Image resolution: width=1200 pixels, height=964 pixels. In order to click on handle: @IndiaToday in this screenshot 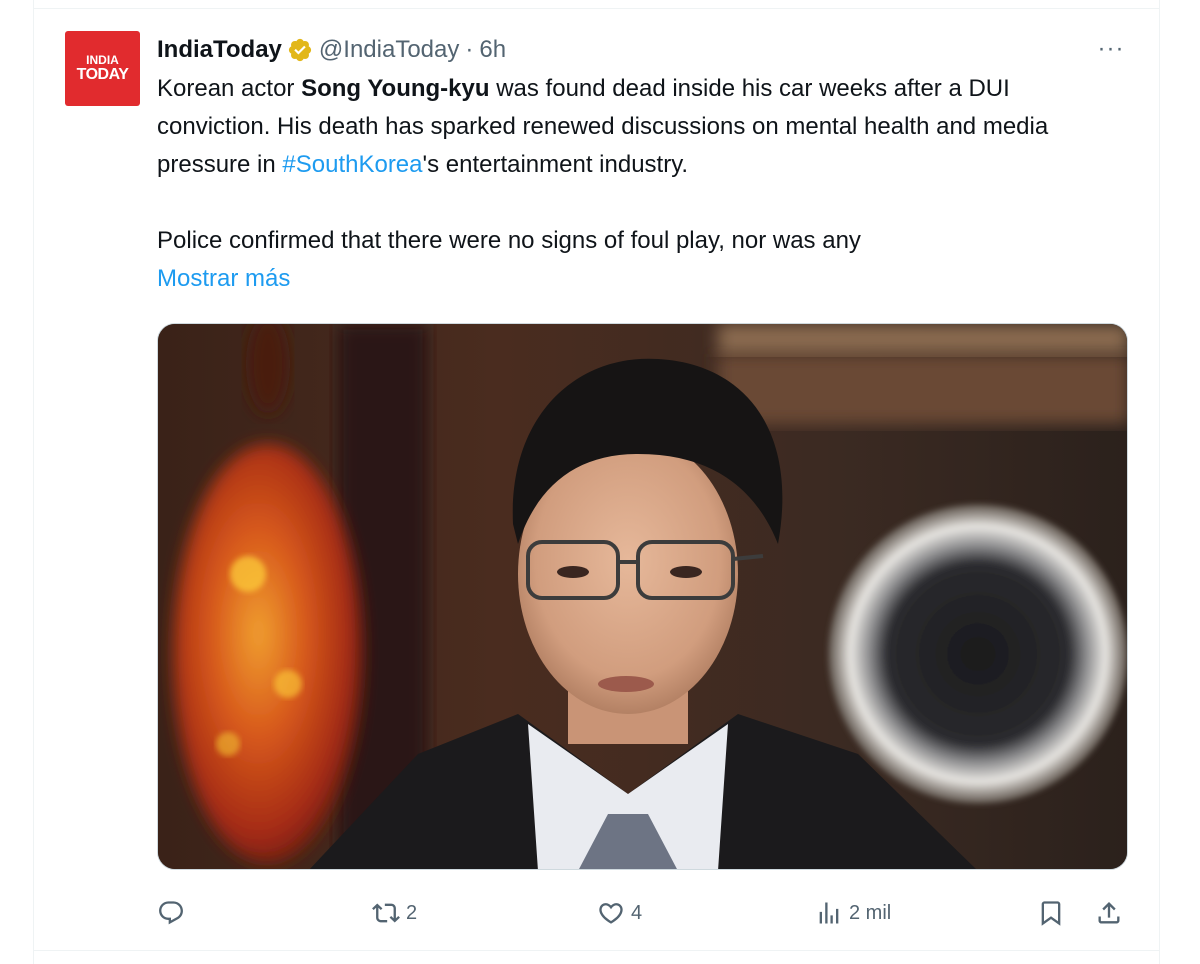, I will do `click(389, 50)`.